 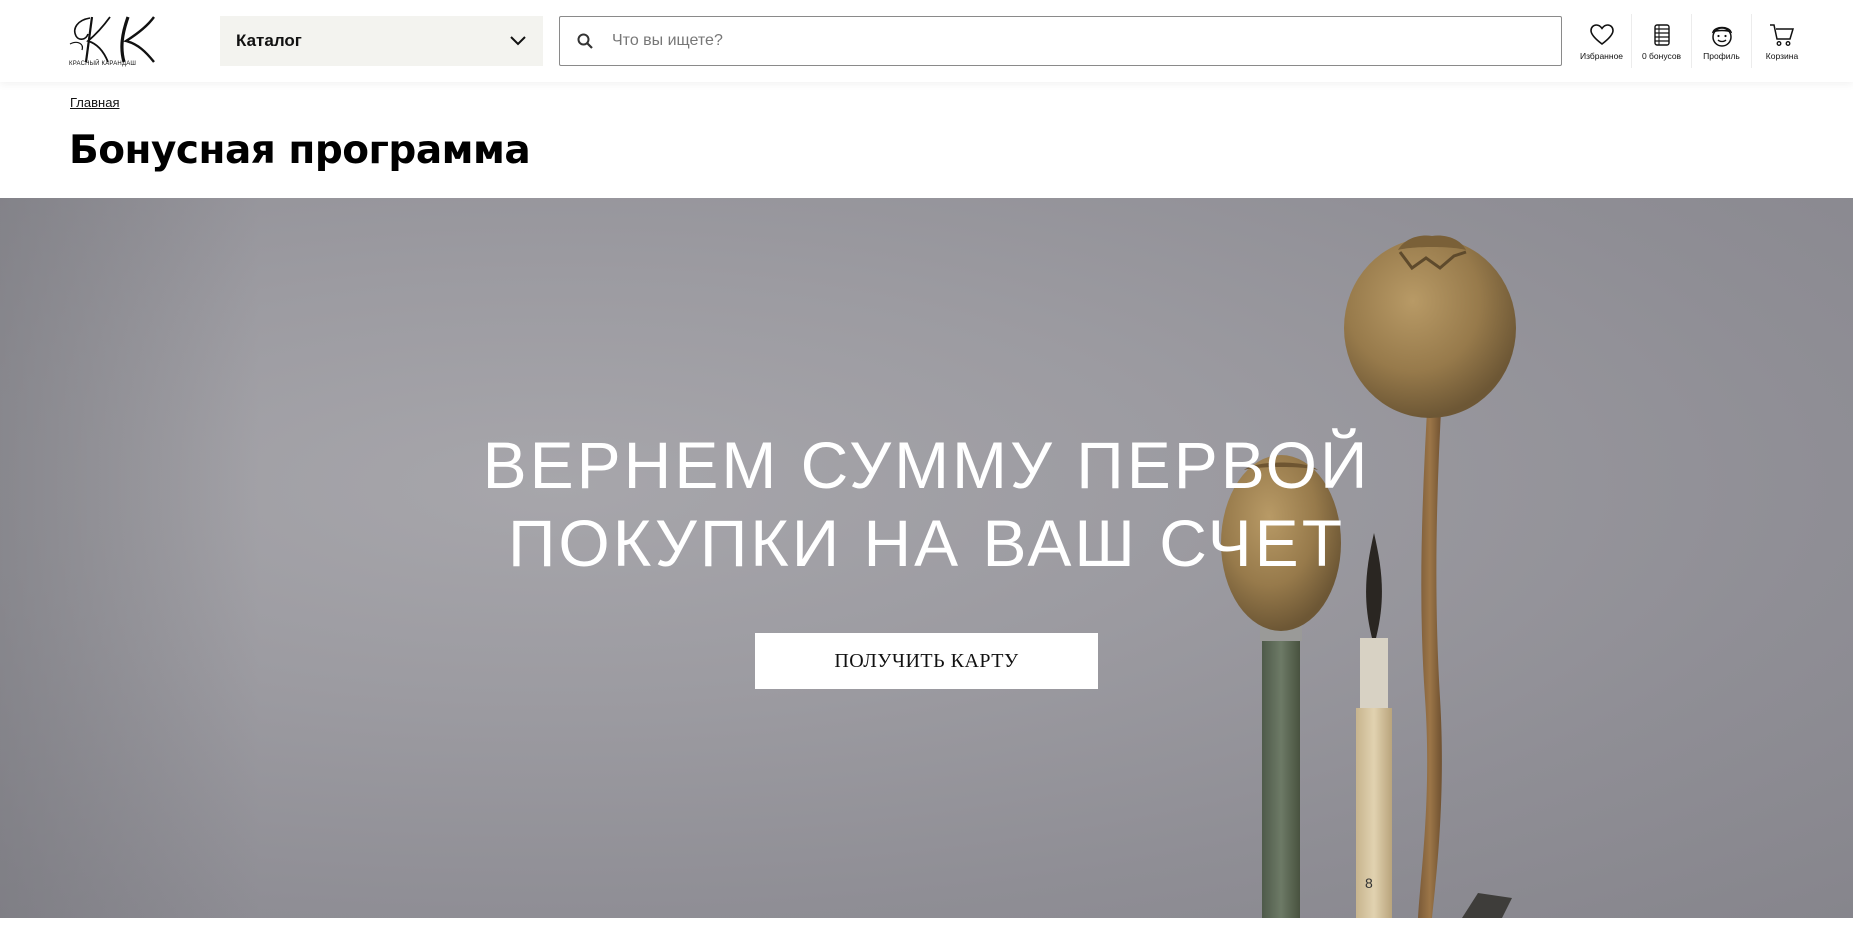 I want to click on breadcrumb-home-link: Главная, so click(x=94, y=102).